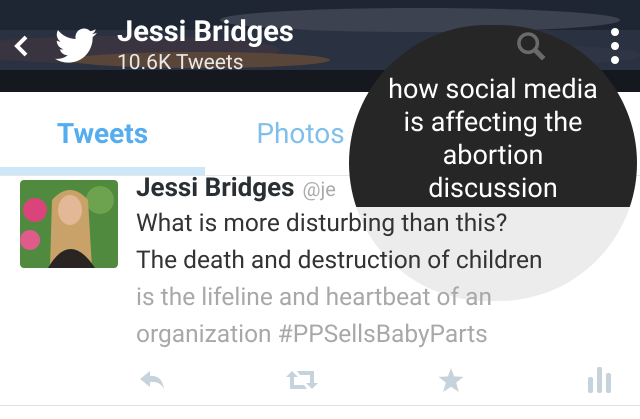 This screenshot has width=640, height=419. I want to click on more-icon, so click(615, 46).